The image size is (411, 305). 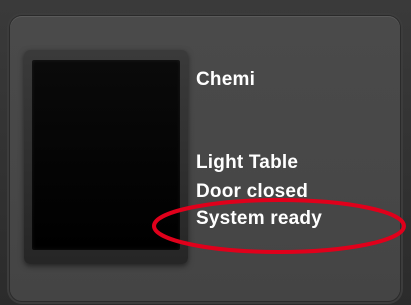 I want to click on status-door: Door closed, so click(x=252, y=191).